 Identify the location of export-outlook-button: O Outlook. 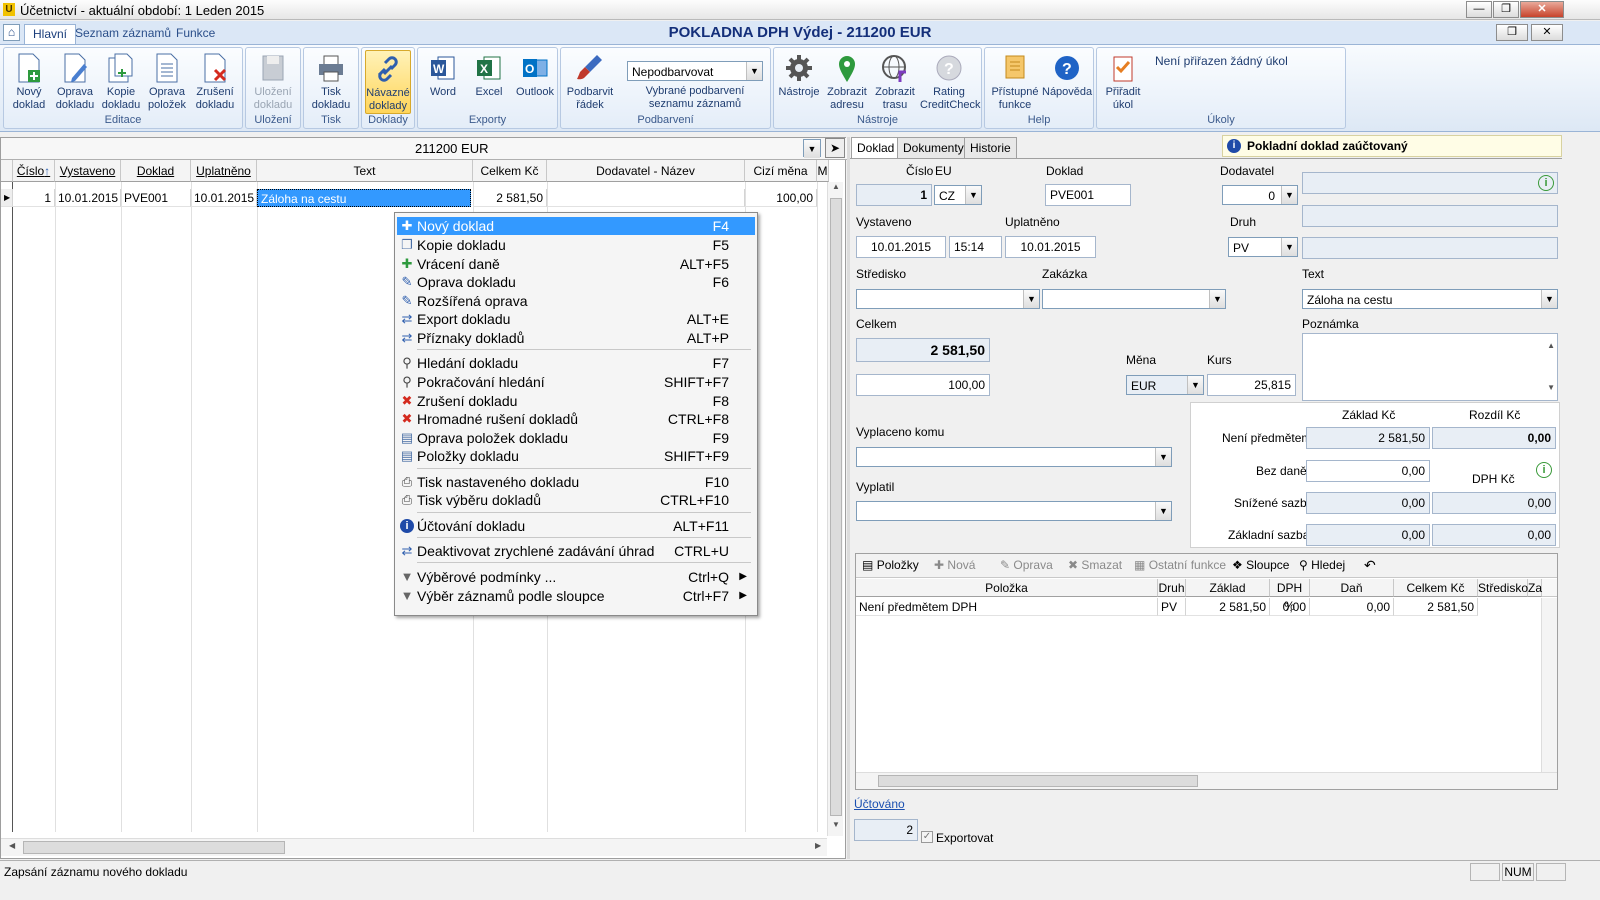
(535, 82).